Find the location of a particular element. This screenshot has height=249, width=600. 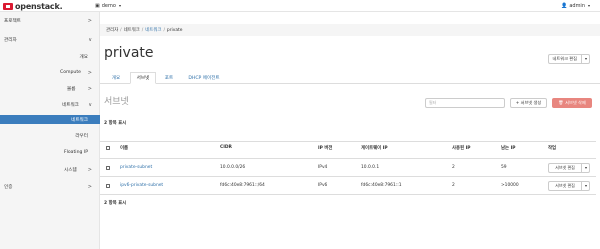

openstack-logo-icon is located at coordinates (8, 6).